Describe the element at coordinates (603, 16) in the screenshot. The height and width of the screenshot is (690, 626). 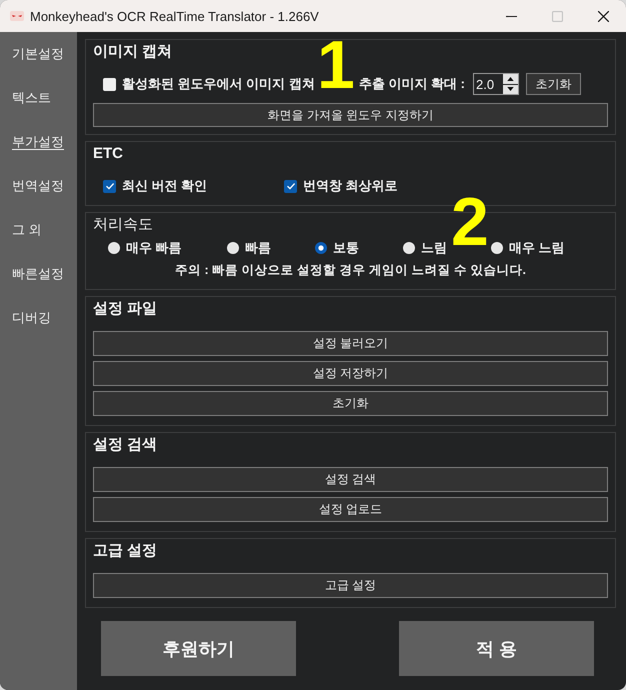
I see `close-icon` at that location.